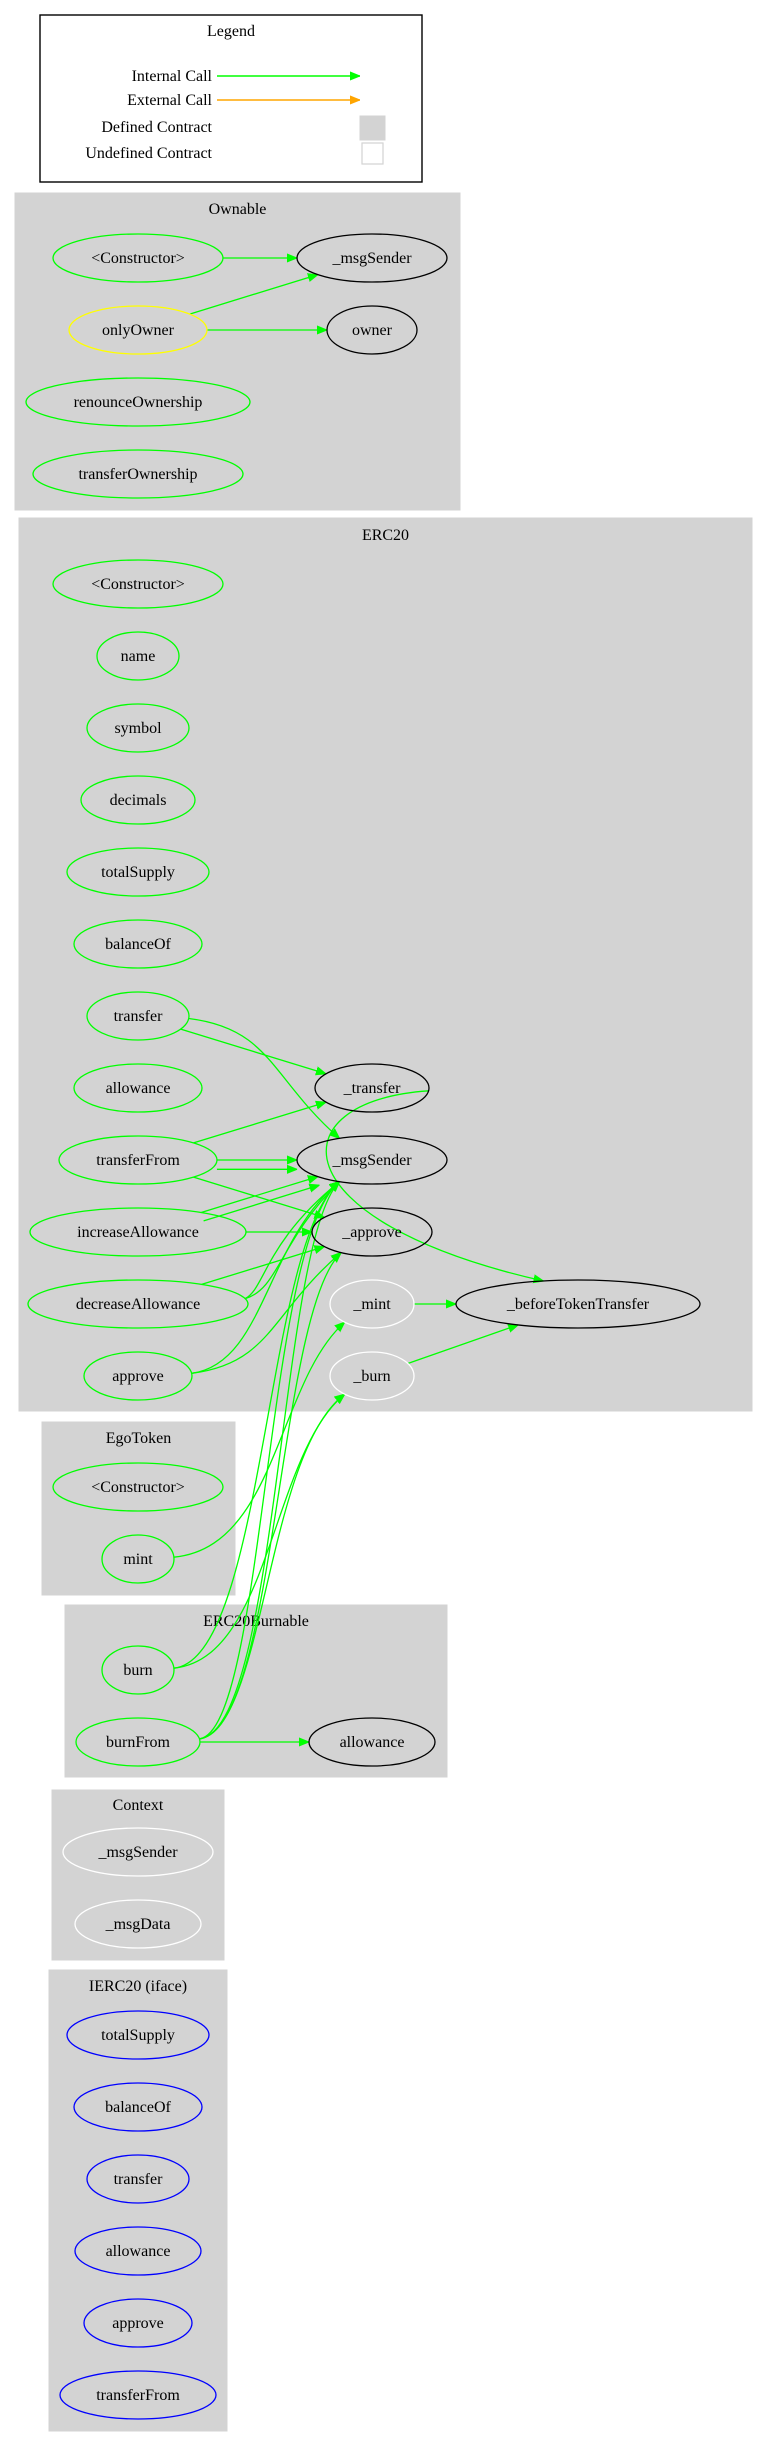 The width and height of the screenshot is (766, 2447). I want to click on legend-undefined-contract-label: Undefined Contract, so click(148, 153).